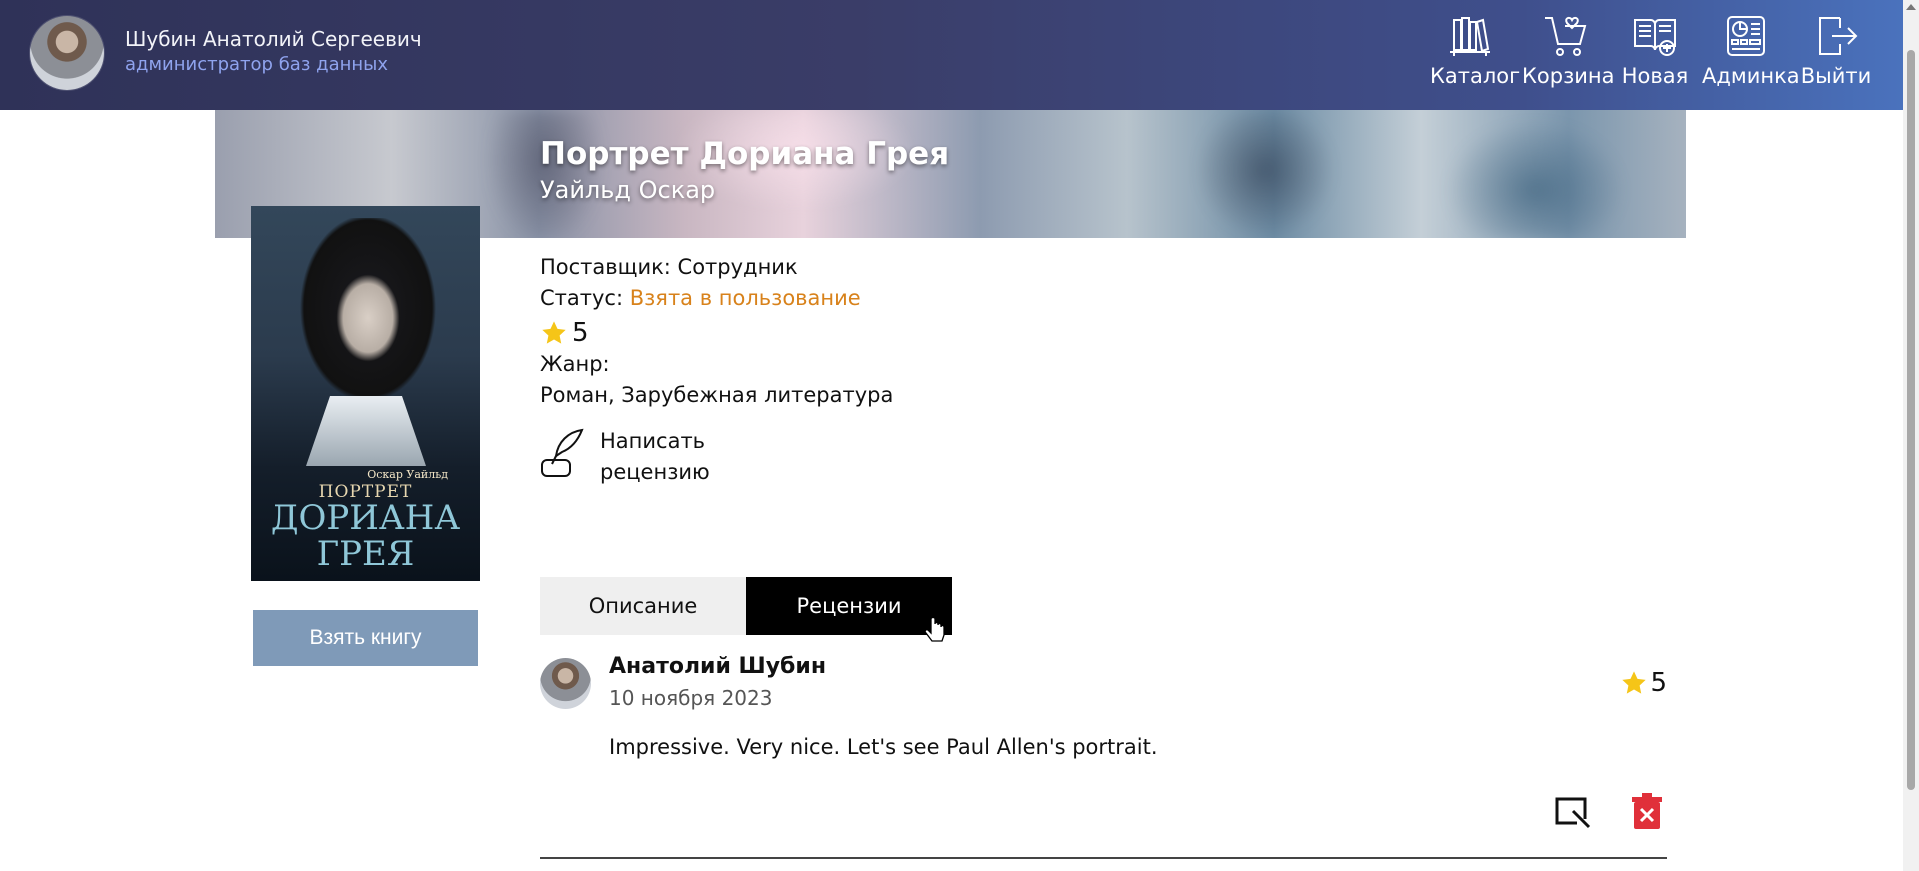 The image size is (1919, 871). I want to click on nav-catalog-label: Каталог, so click(1475, 76).